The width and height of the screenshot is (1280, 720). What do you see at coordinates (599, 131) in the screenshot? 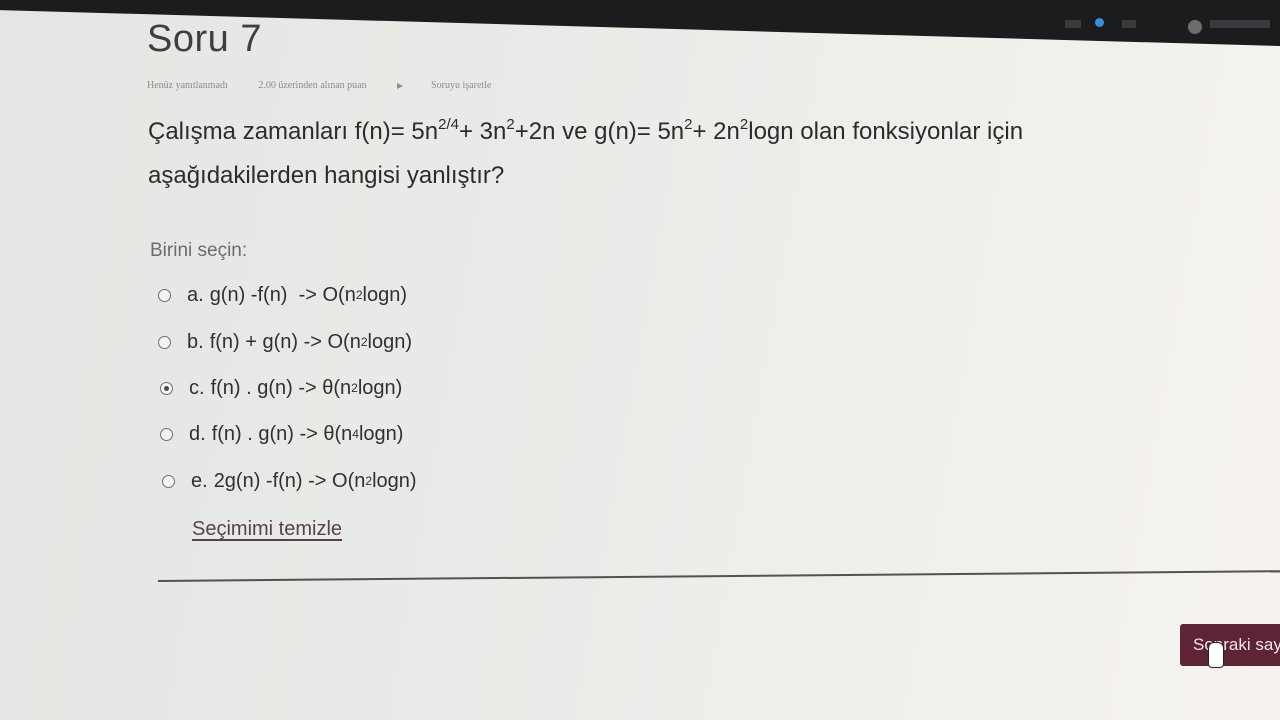
I see `question-text-part: +2n ve g(n)= 5n` at bounding box center [599, 131].